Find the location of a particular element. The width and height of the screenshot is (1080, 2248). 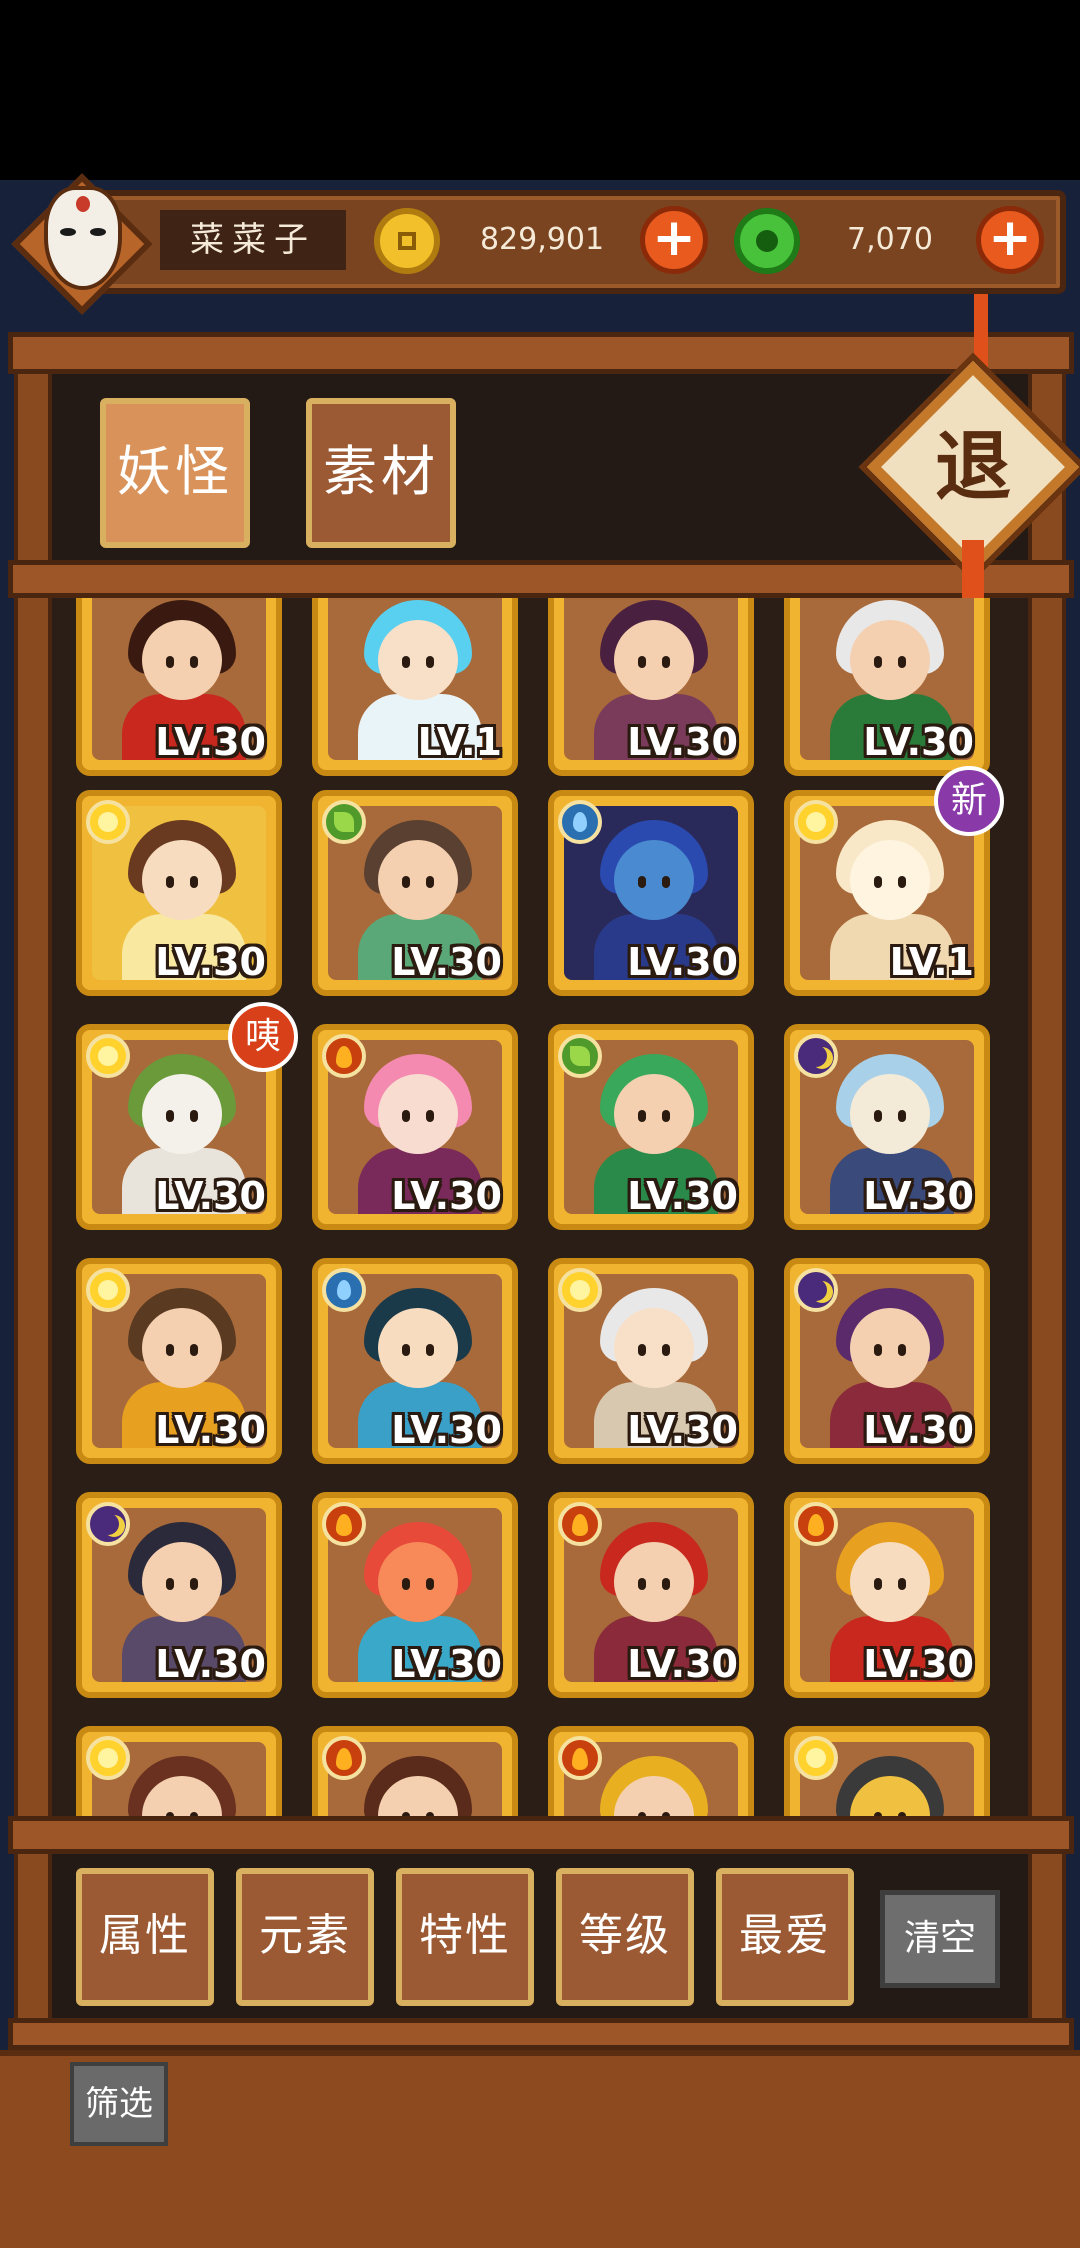

filter-attribute-button: 属性 is located at coordinates (145, 1937).